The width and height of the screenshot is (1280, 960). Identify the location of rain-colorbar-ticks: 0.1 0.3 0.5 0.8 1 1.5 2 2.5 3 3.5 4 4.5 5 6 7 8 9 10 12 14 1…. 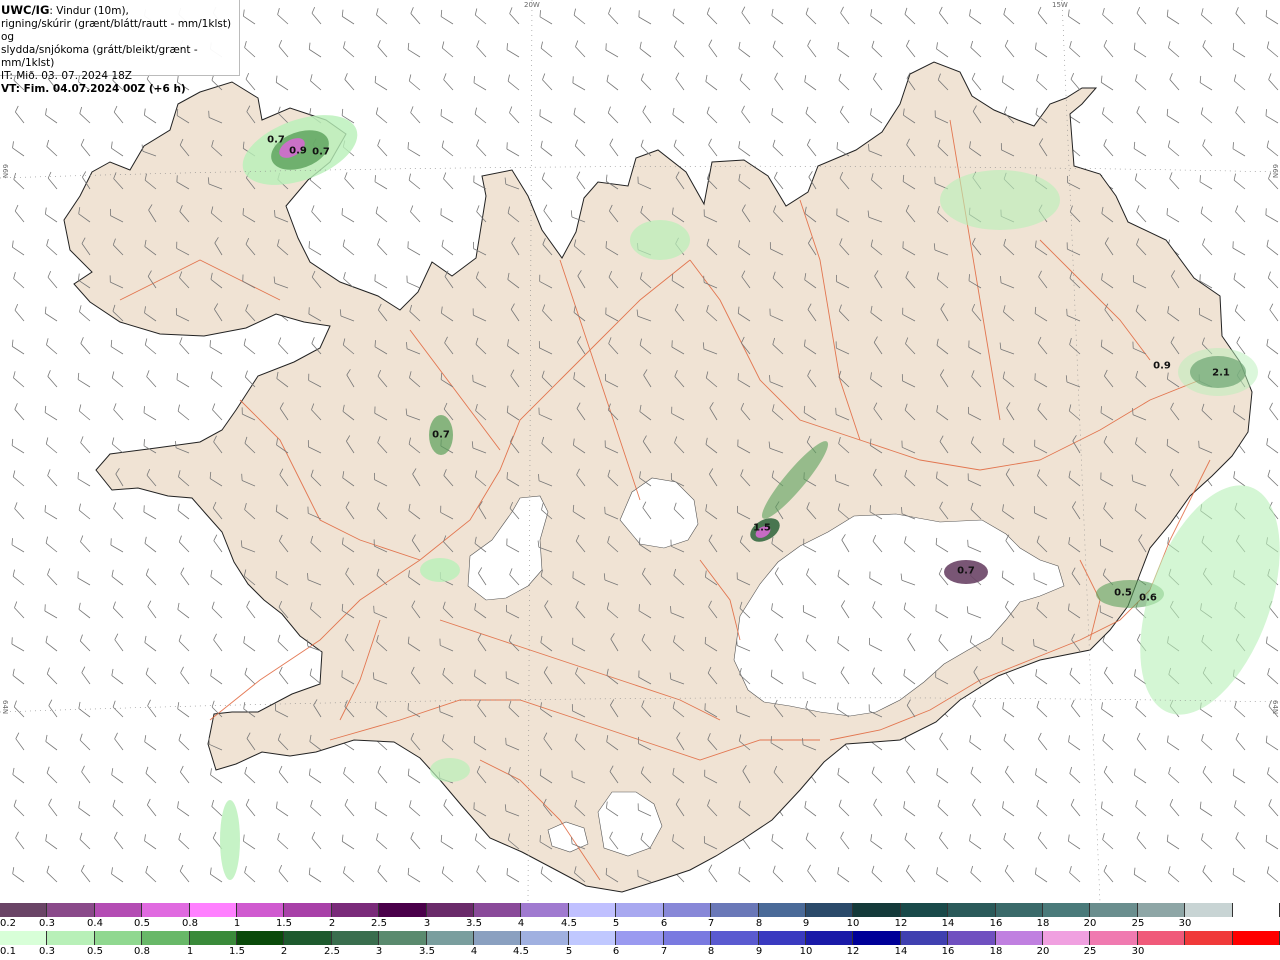
(640, 952).